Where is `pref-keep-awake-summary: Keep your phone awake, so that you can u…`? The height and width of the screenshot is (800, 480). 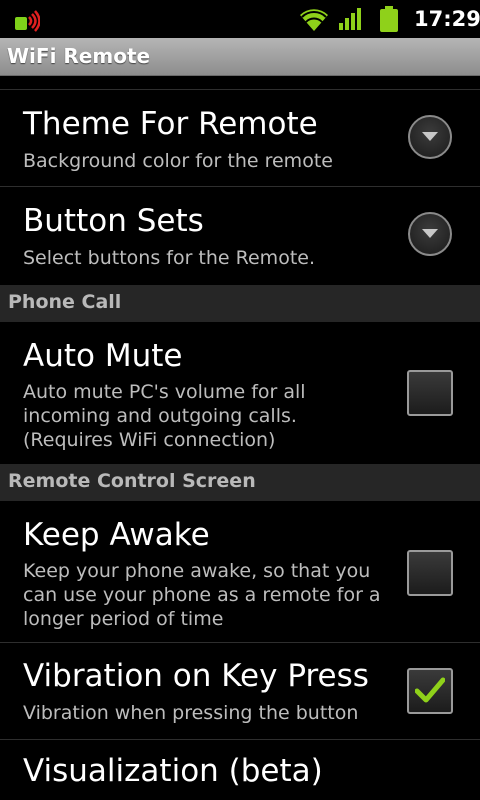 pref-keep-awake-summary: Keep your phone awake, so that you can u… is located at coordinates (202, 595).